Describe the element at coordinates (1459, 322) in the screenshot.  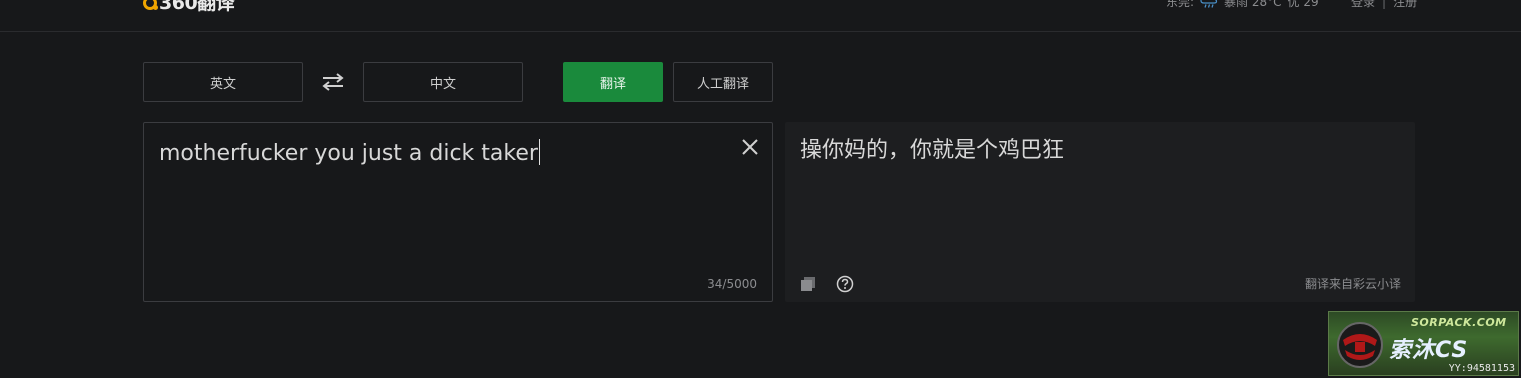
I see `watermark-site: SORPACK.COM` at that location.